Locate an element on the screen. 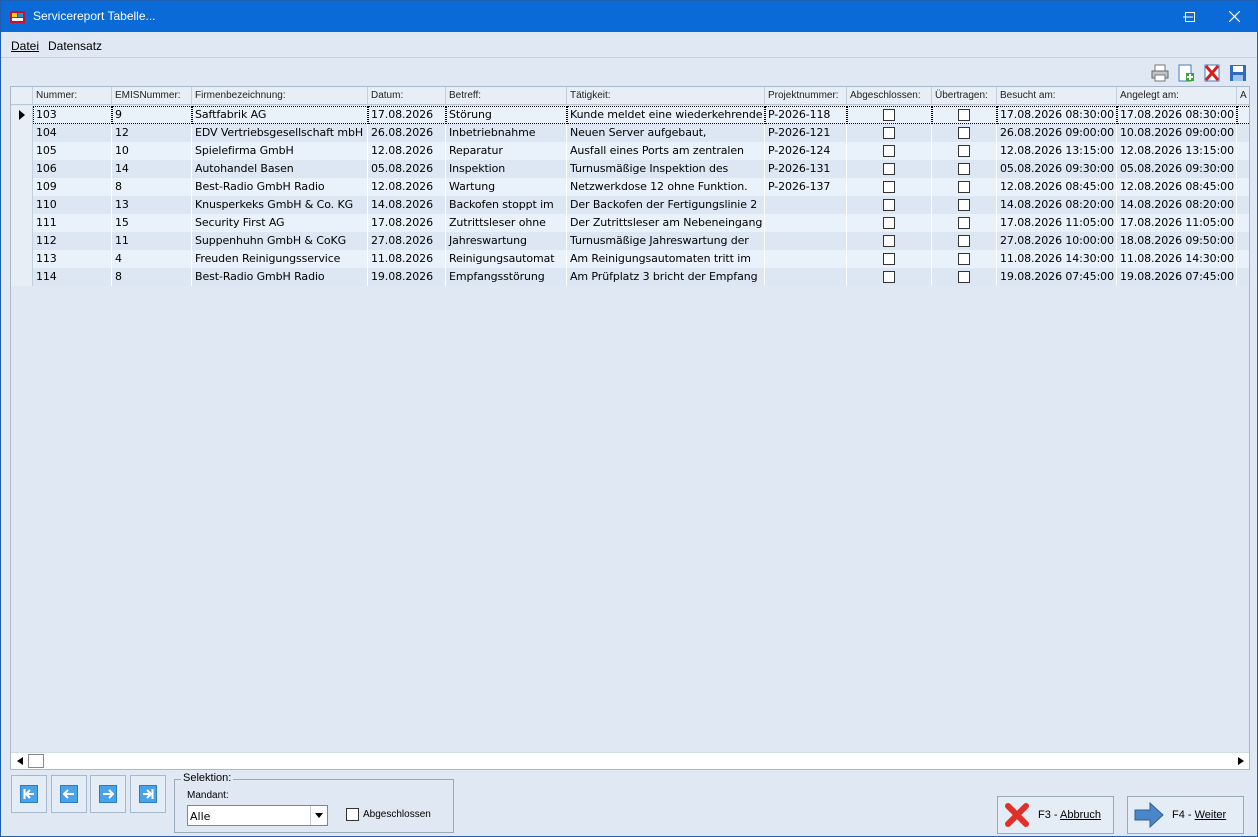 This screenshot has width=1258, height=837. nummer-cell: 105 is located at coordinates (72, 151).